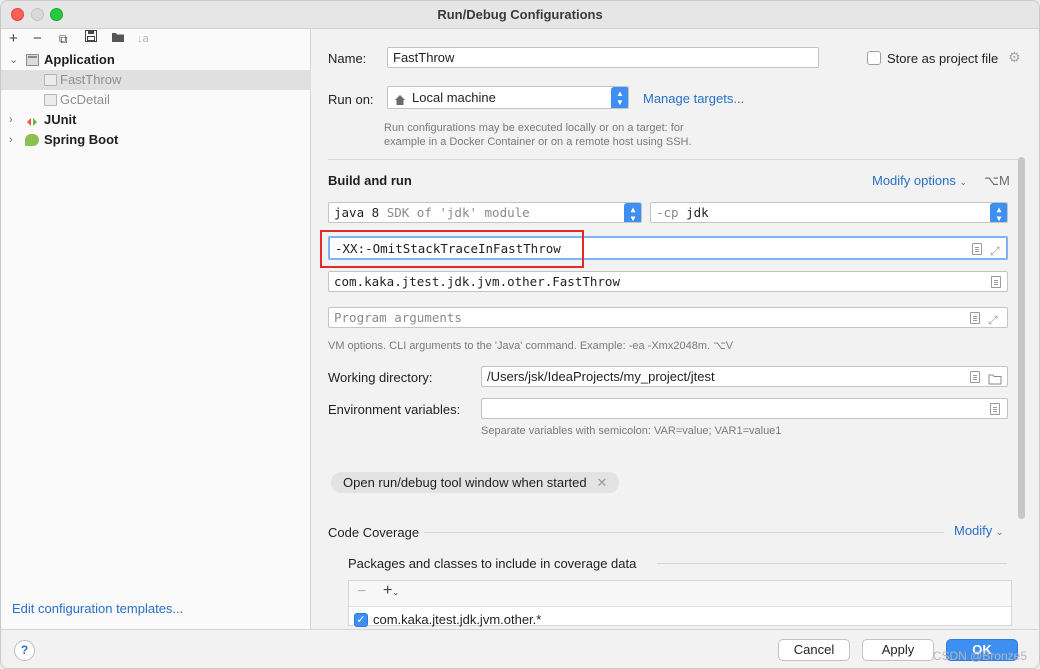 The height and width of the screenshot is (669, 1040). Describe the element at coordinates (156, 140) in the screenshot. I see `tree-item-spring-boot: › Spring Boot` at that location.